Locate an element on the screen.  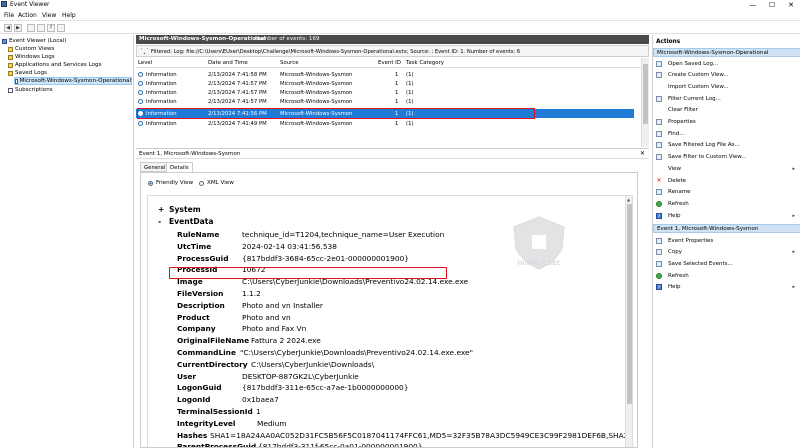
event-data-value: Photo and vn Installer is located at coordinates (282, 305).